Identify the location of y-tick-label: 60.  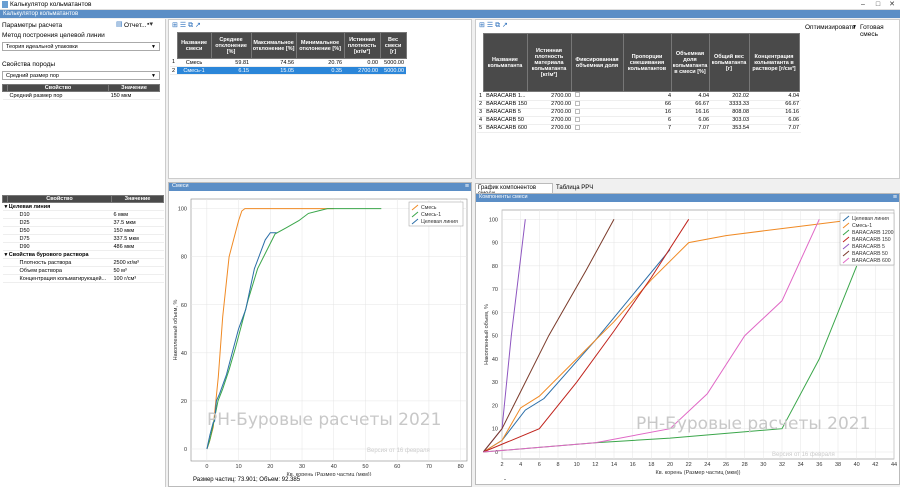
(184, 306).